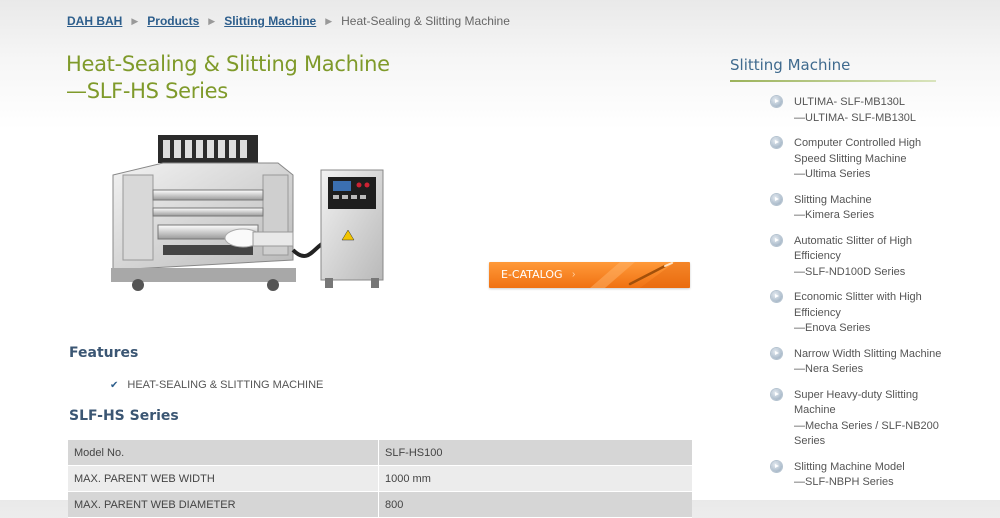 The image size is (1000, 518). What do you see at coordinates (849, 466) in the screenshot?
I see `sidebar-item-label: Slitting Machine Model` at bounding box center [849, 466].